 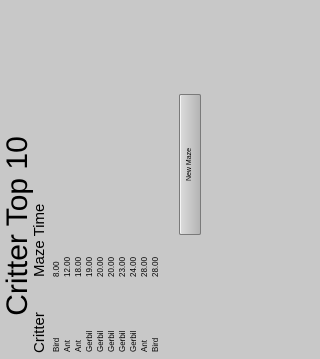 I want to click on time-cell: 18.00, so click(x=78, y=266).